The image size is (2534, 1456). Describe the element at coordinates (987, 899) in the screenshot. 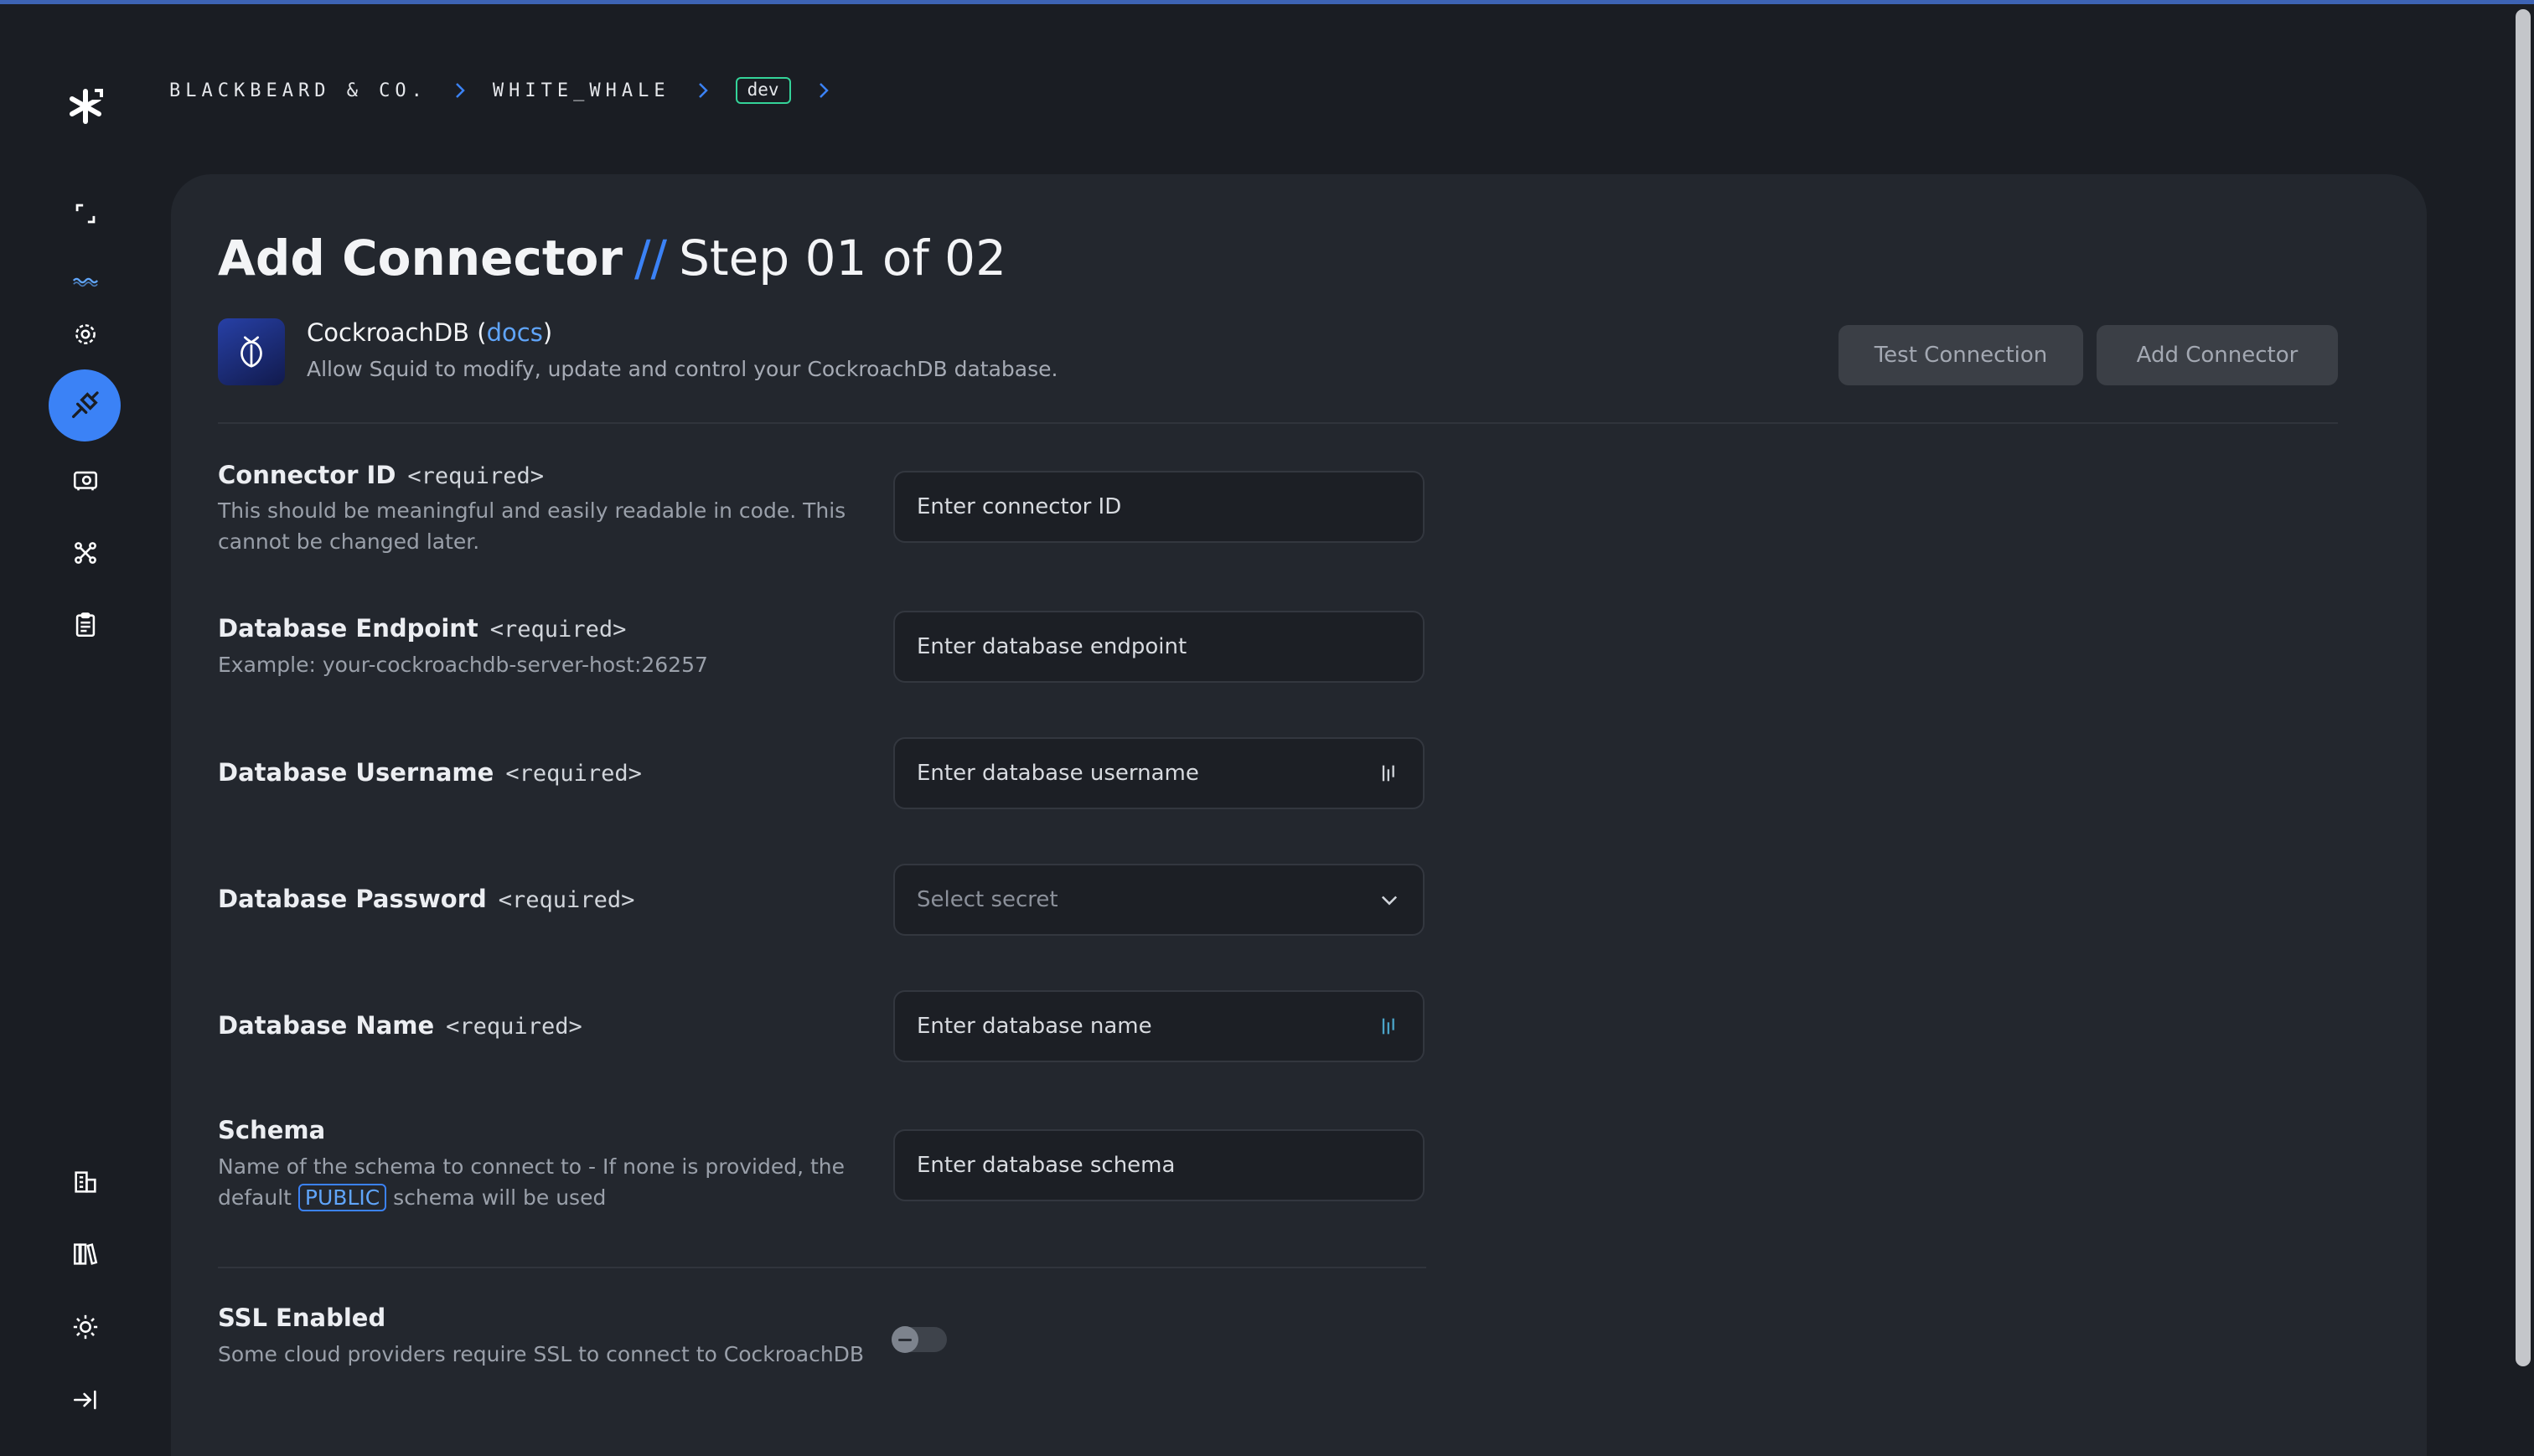

I see `password-placeholder: Select secret` at that location.